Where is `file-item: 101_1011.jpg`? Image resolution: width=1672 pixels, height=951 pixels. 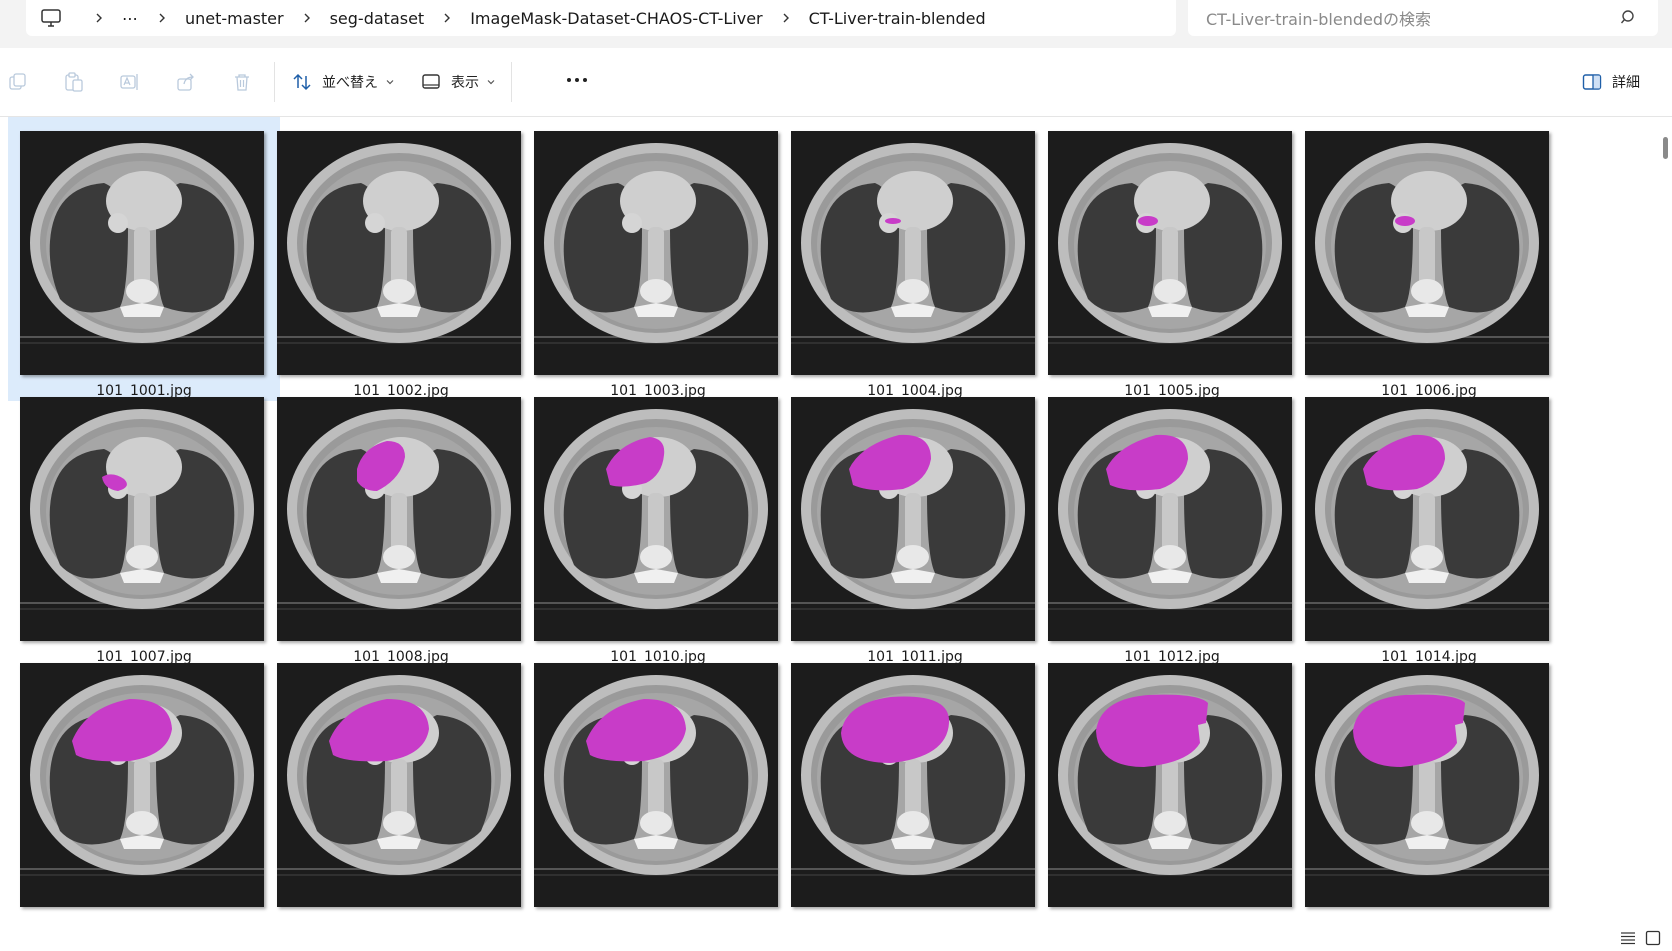 file-item: 101_1011.jpg is located at coordinates (915, 525).